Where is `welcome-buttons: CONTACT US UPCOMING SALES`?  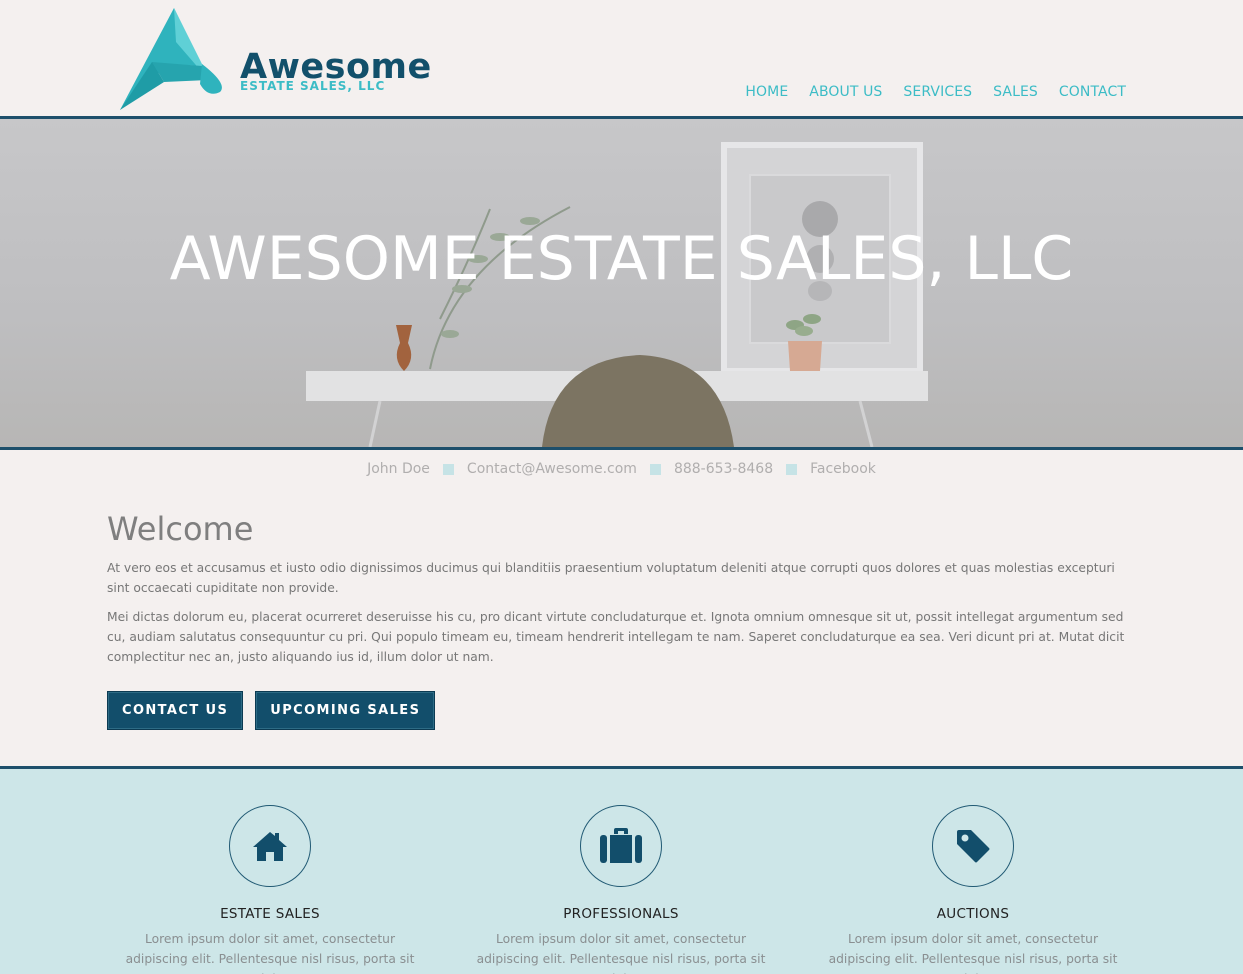
welcome-buttons: CONTACT US UPCOMING SALES is located at coordinates (271, 710).